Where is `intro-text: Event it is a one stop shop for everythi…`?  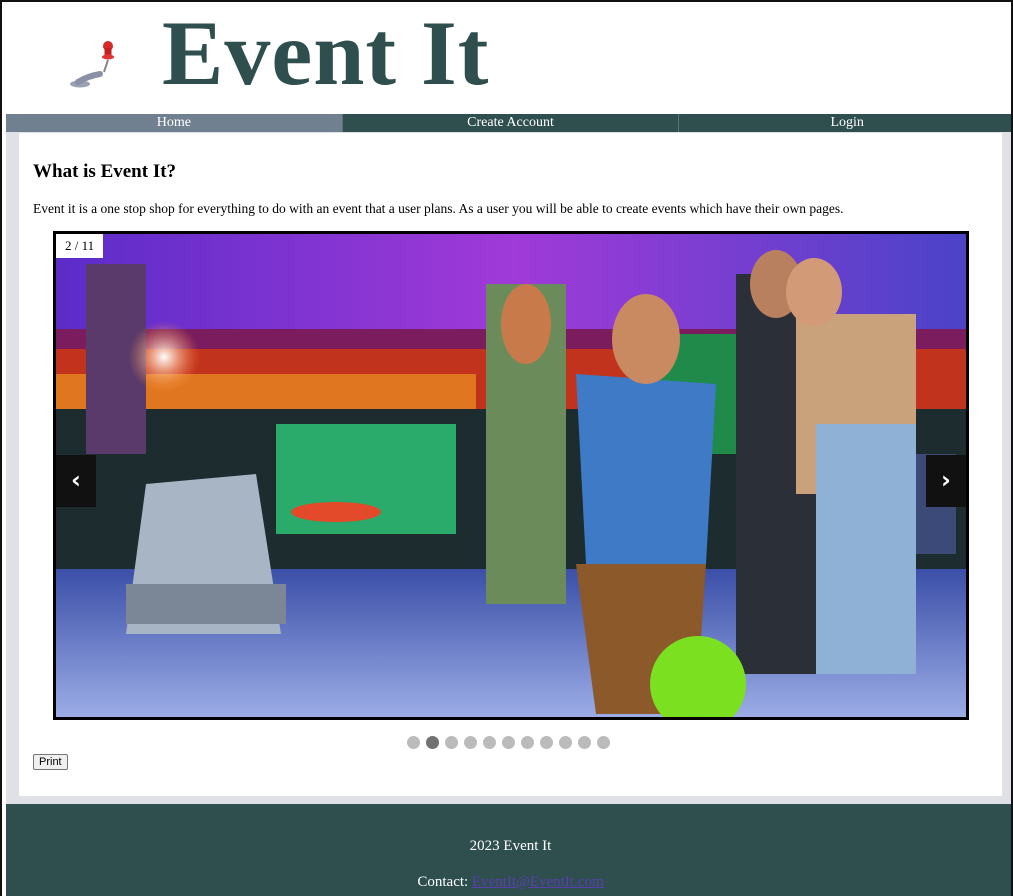 intro-text: Event it is a one stop shop for everythi… is located at coordinates (438, 208).